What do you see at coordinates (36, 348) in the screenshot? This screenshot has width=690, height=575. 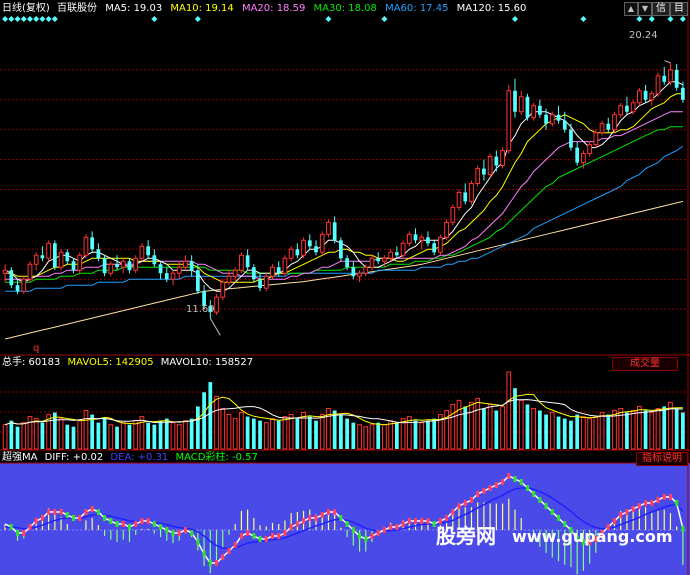 I see `marker-label: q` at bounding box center [36, 348].